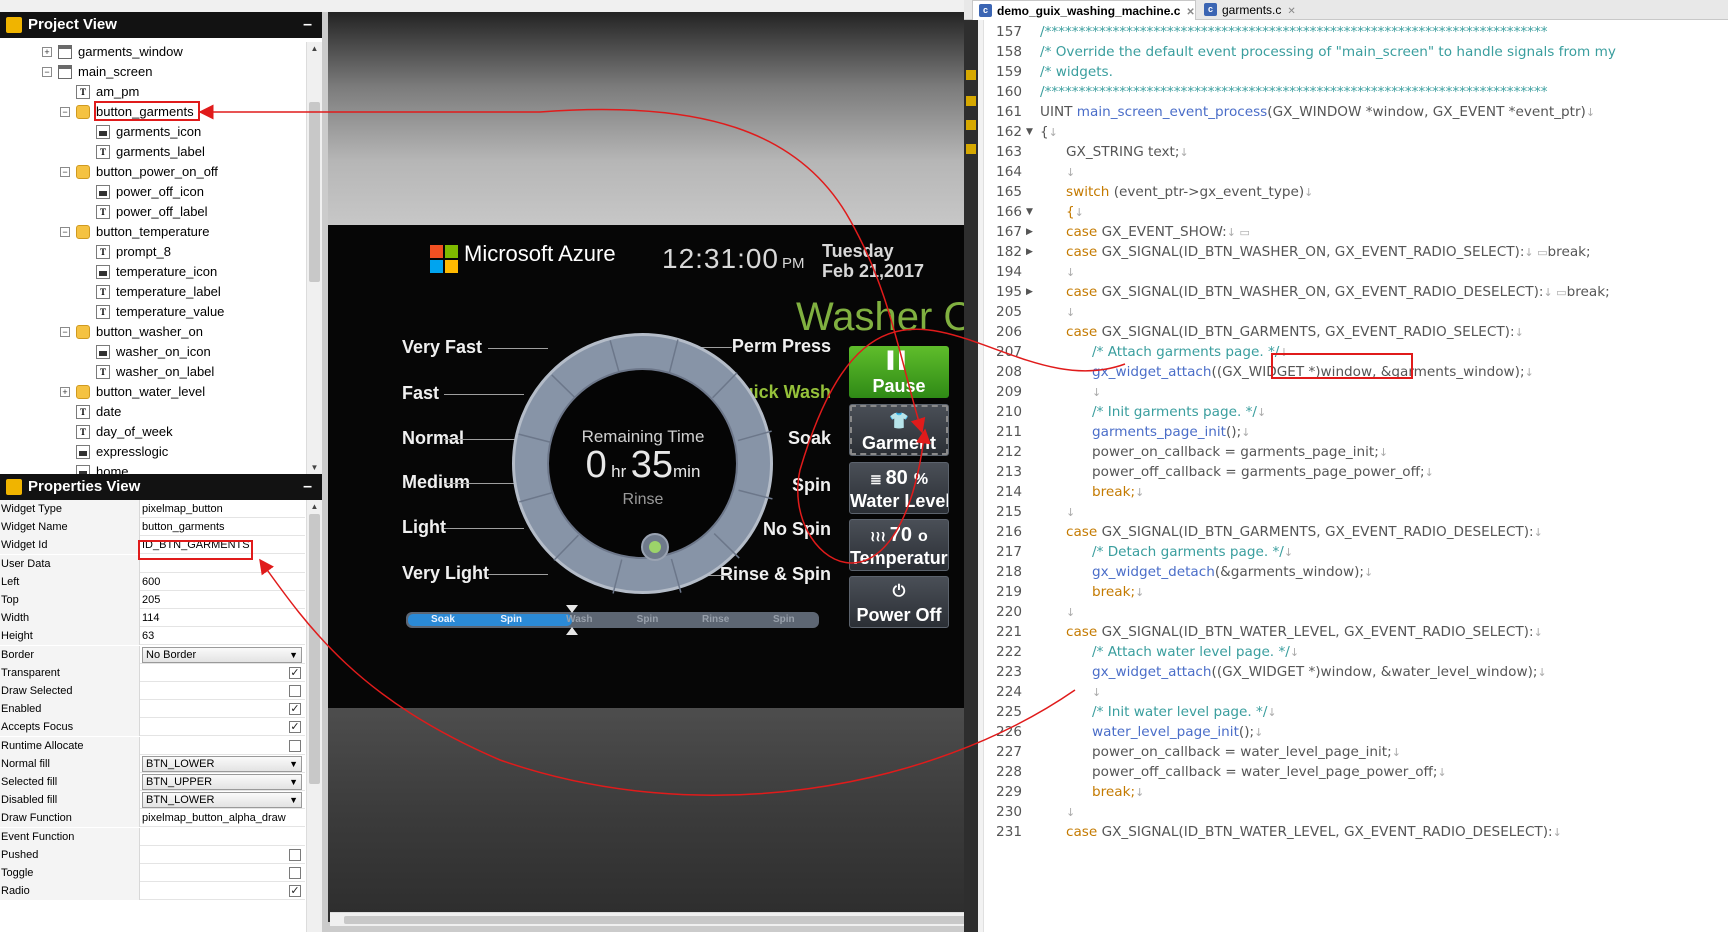 This screenshot has height=932, width=1728. What do you see at coordinates (1009, 812) in the screenshot?
I see `line-number: 230` at bounding box center [1009, 812].